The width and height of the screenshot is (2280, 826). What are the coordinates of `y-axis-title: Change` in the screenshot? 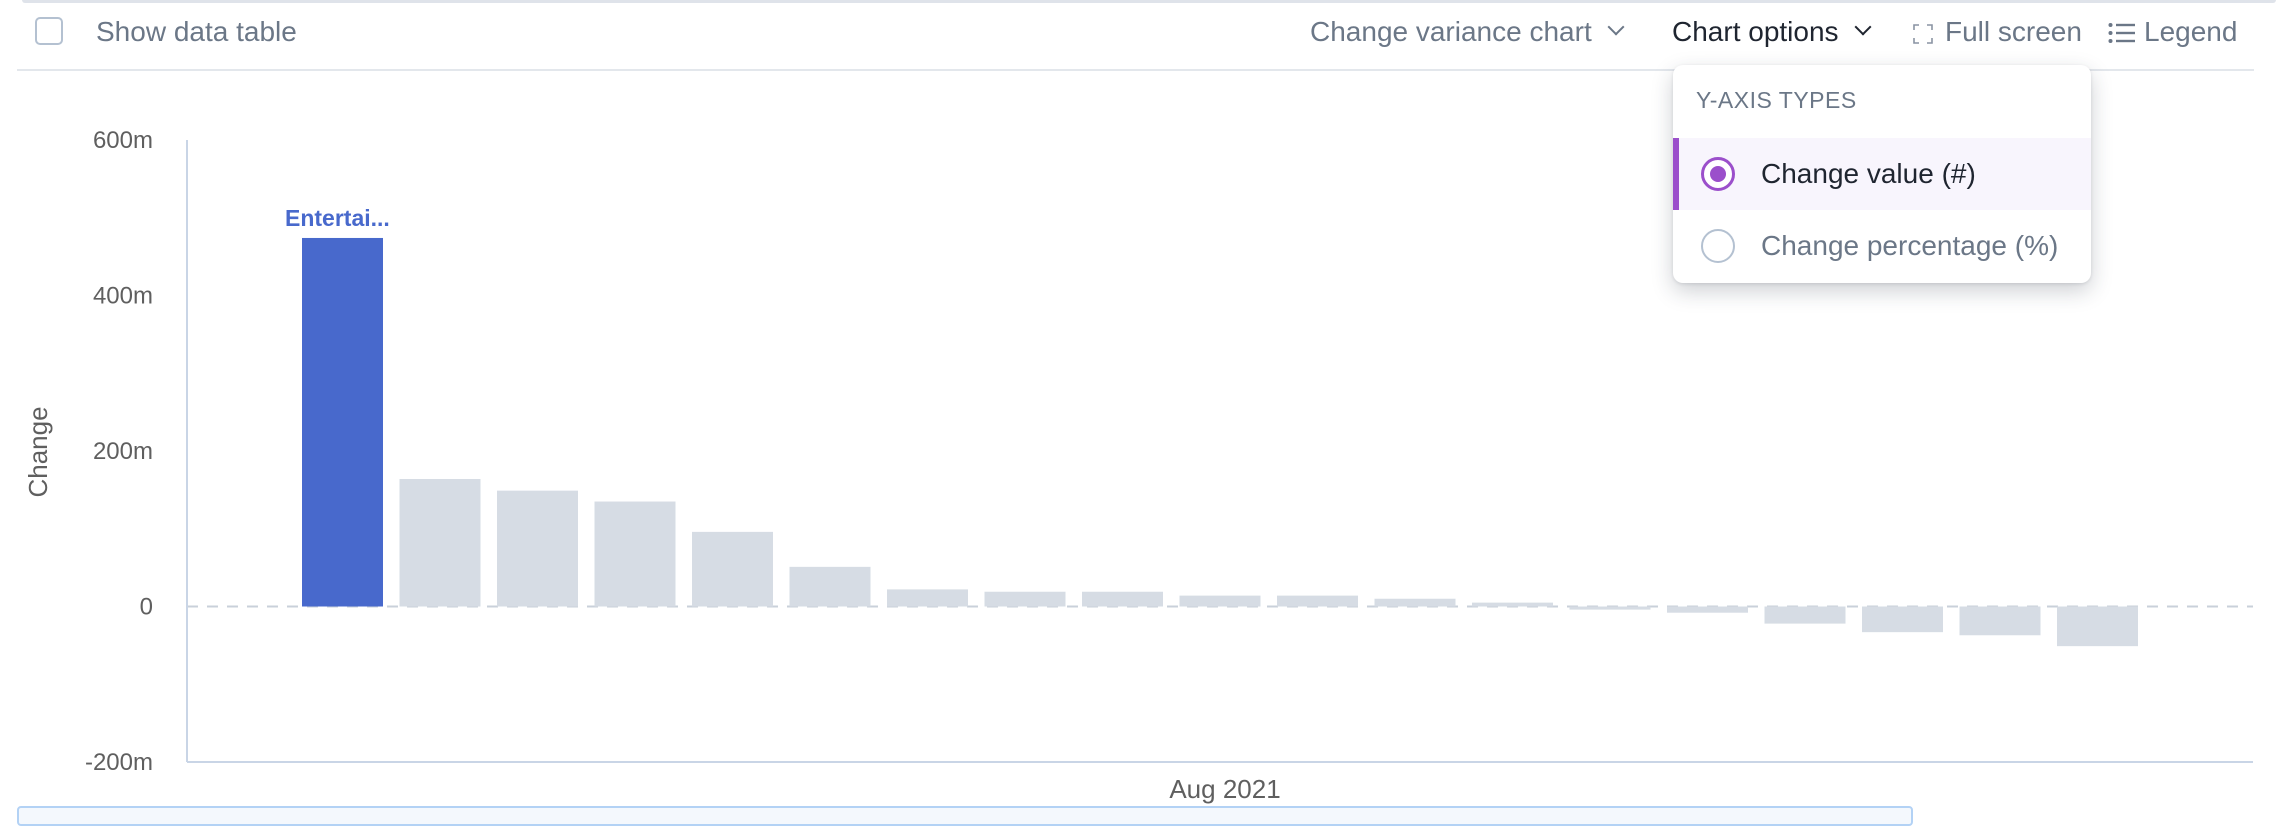 It's located at (38, 451).